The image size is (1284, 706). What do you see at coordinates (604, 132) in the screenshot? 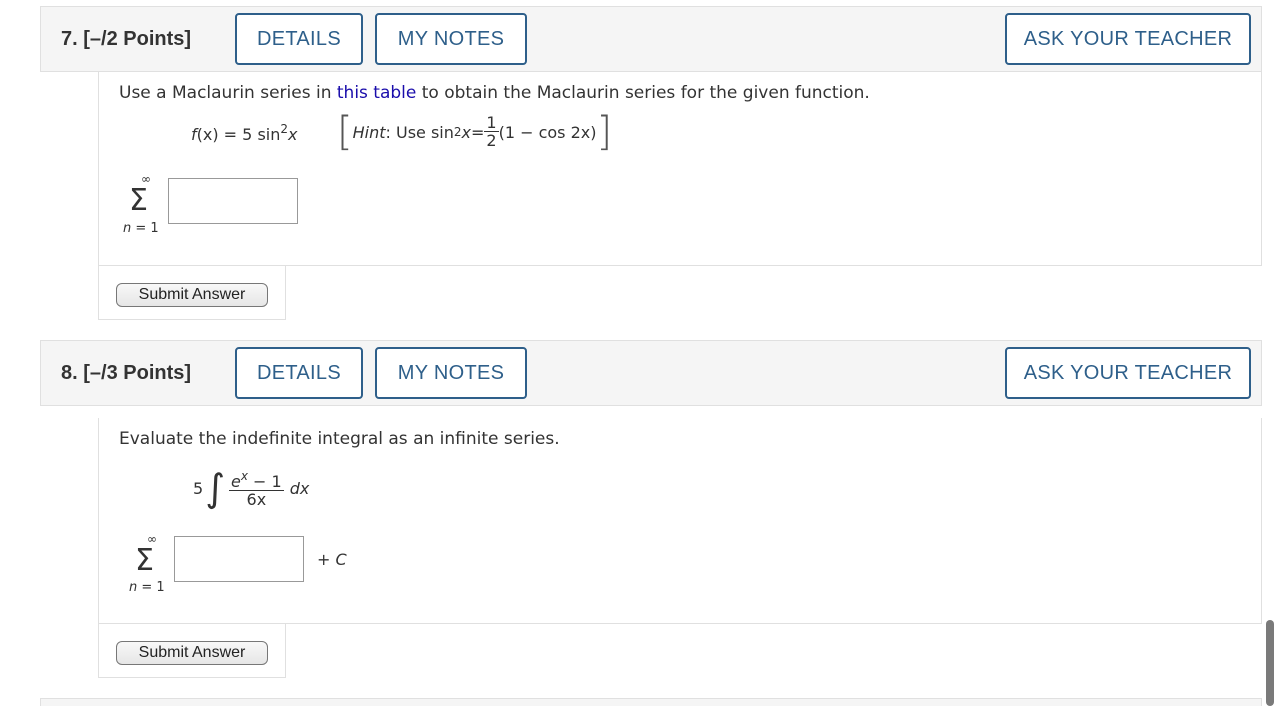
I see `right-bracket-icon: ]` at bounding box center [604, 132].